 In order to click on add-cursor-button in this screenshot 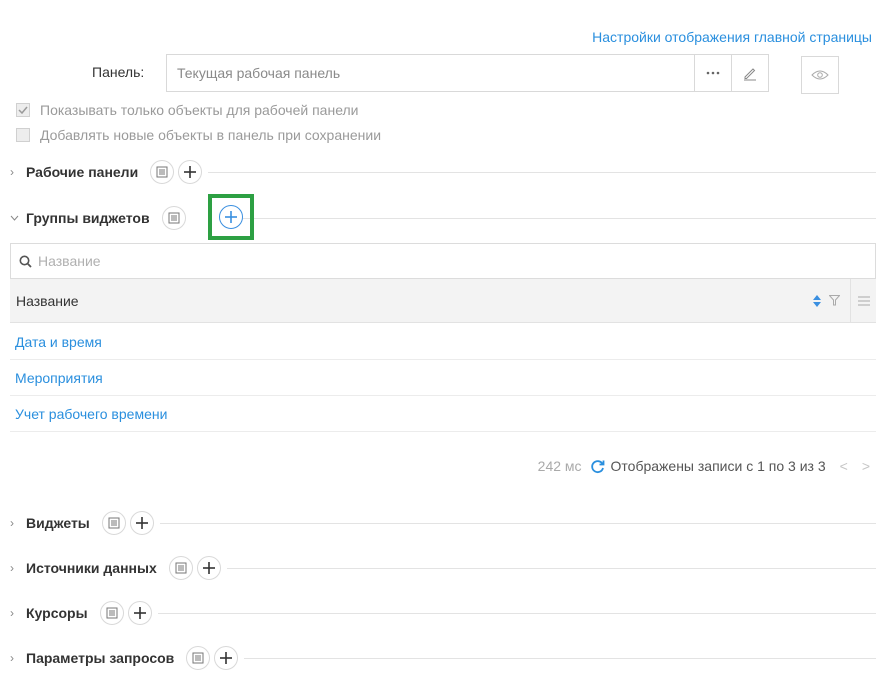, I will do `click(139, 613)`.